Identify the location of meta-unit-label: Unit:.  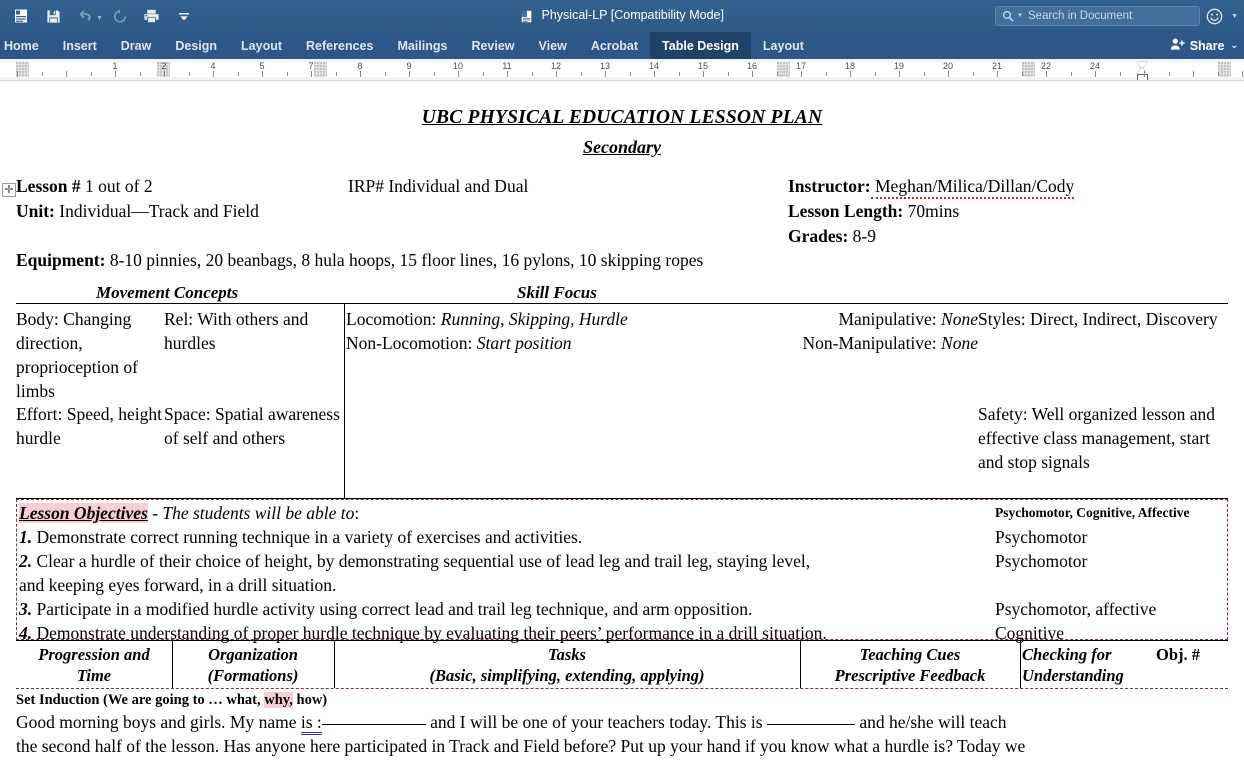
(35, 210).